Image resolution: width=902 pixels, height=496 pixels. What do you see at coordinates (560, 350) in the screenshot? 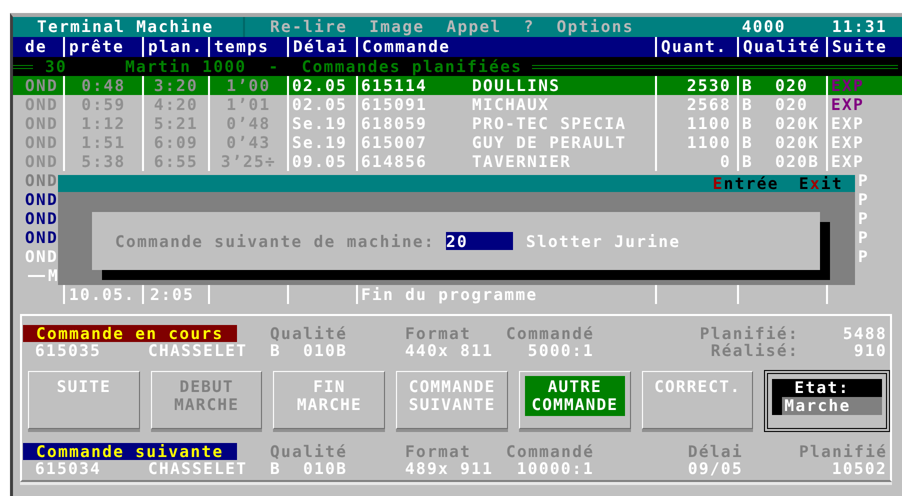
I see `field-value: 5000:1` at bounding box center [560, 350].